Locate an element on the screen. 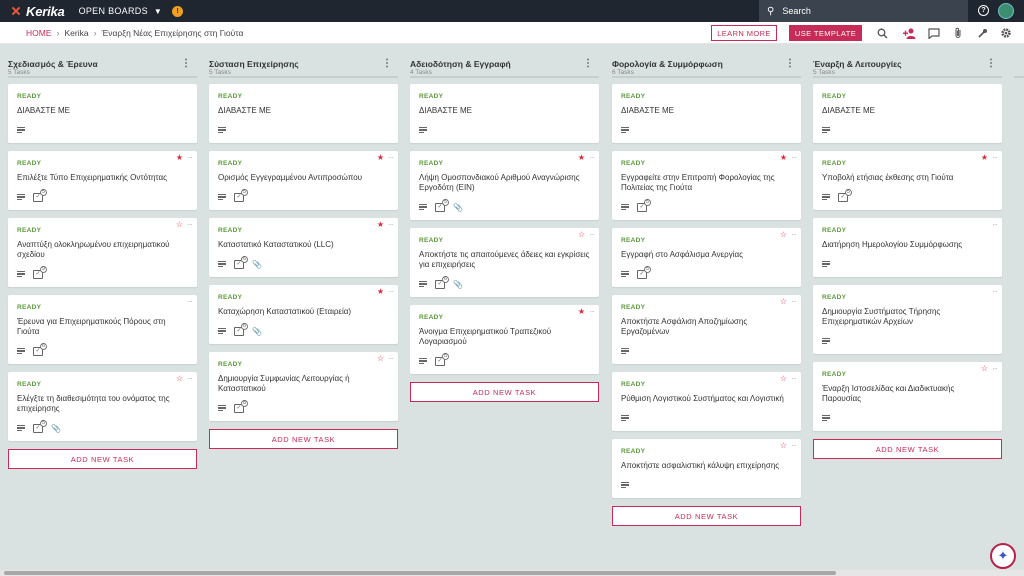 The height and width of the screenshot is (576, 1024). learn-more-button: LEARN MORE is located at coordinates (744, 33).